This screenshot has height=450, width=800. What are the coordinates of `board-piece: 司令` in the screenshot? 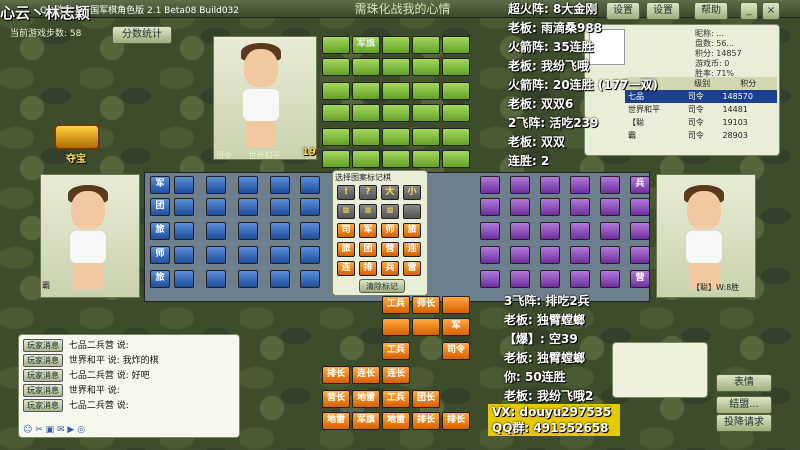 It's located at (456, 351).